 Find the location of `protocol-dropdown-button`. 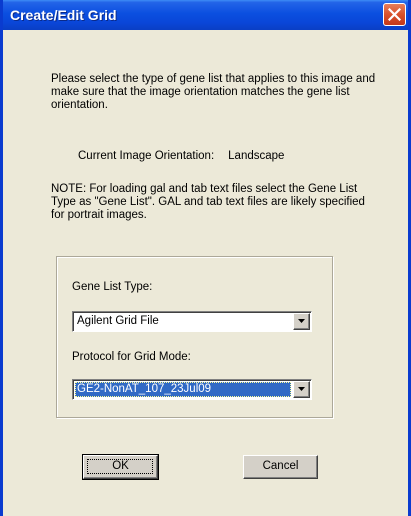

protocol-dropdown-button is located at coordinates (301, 389).